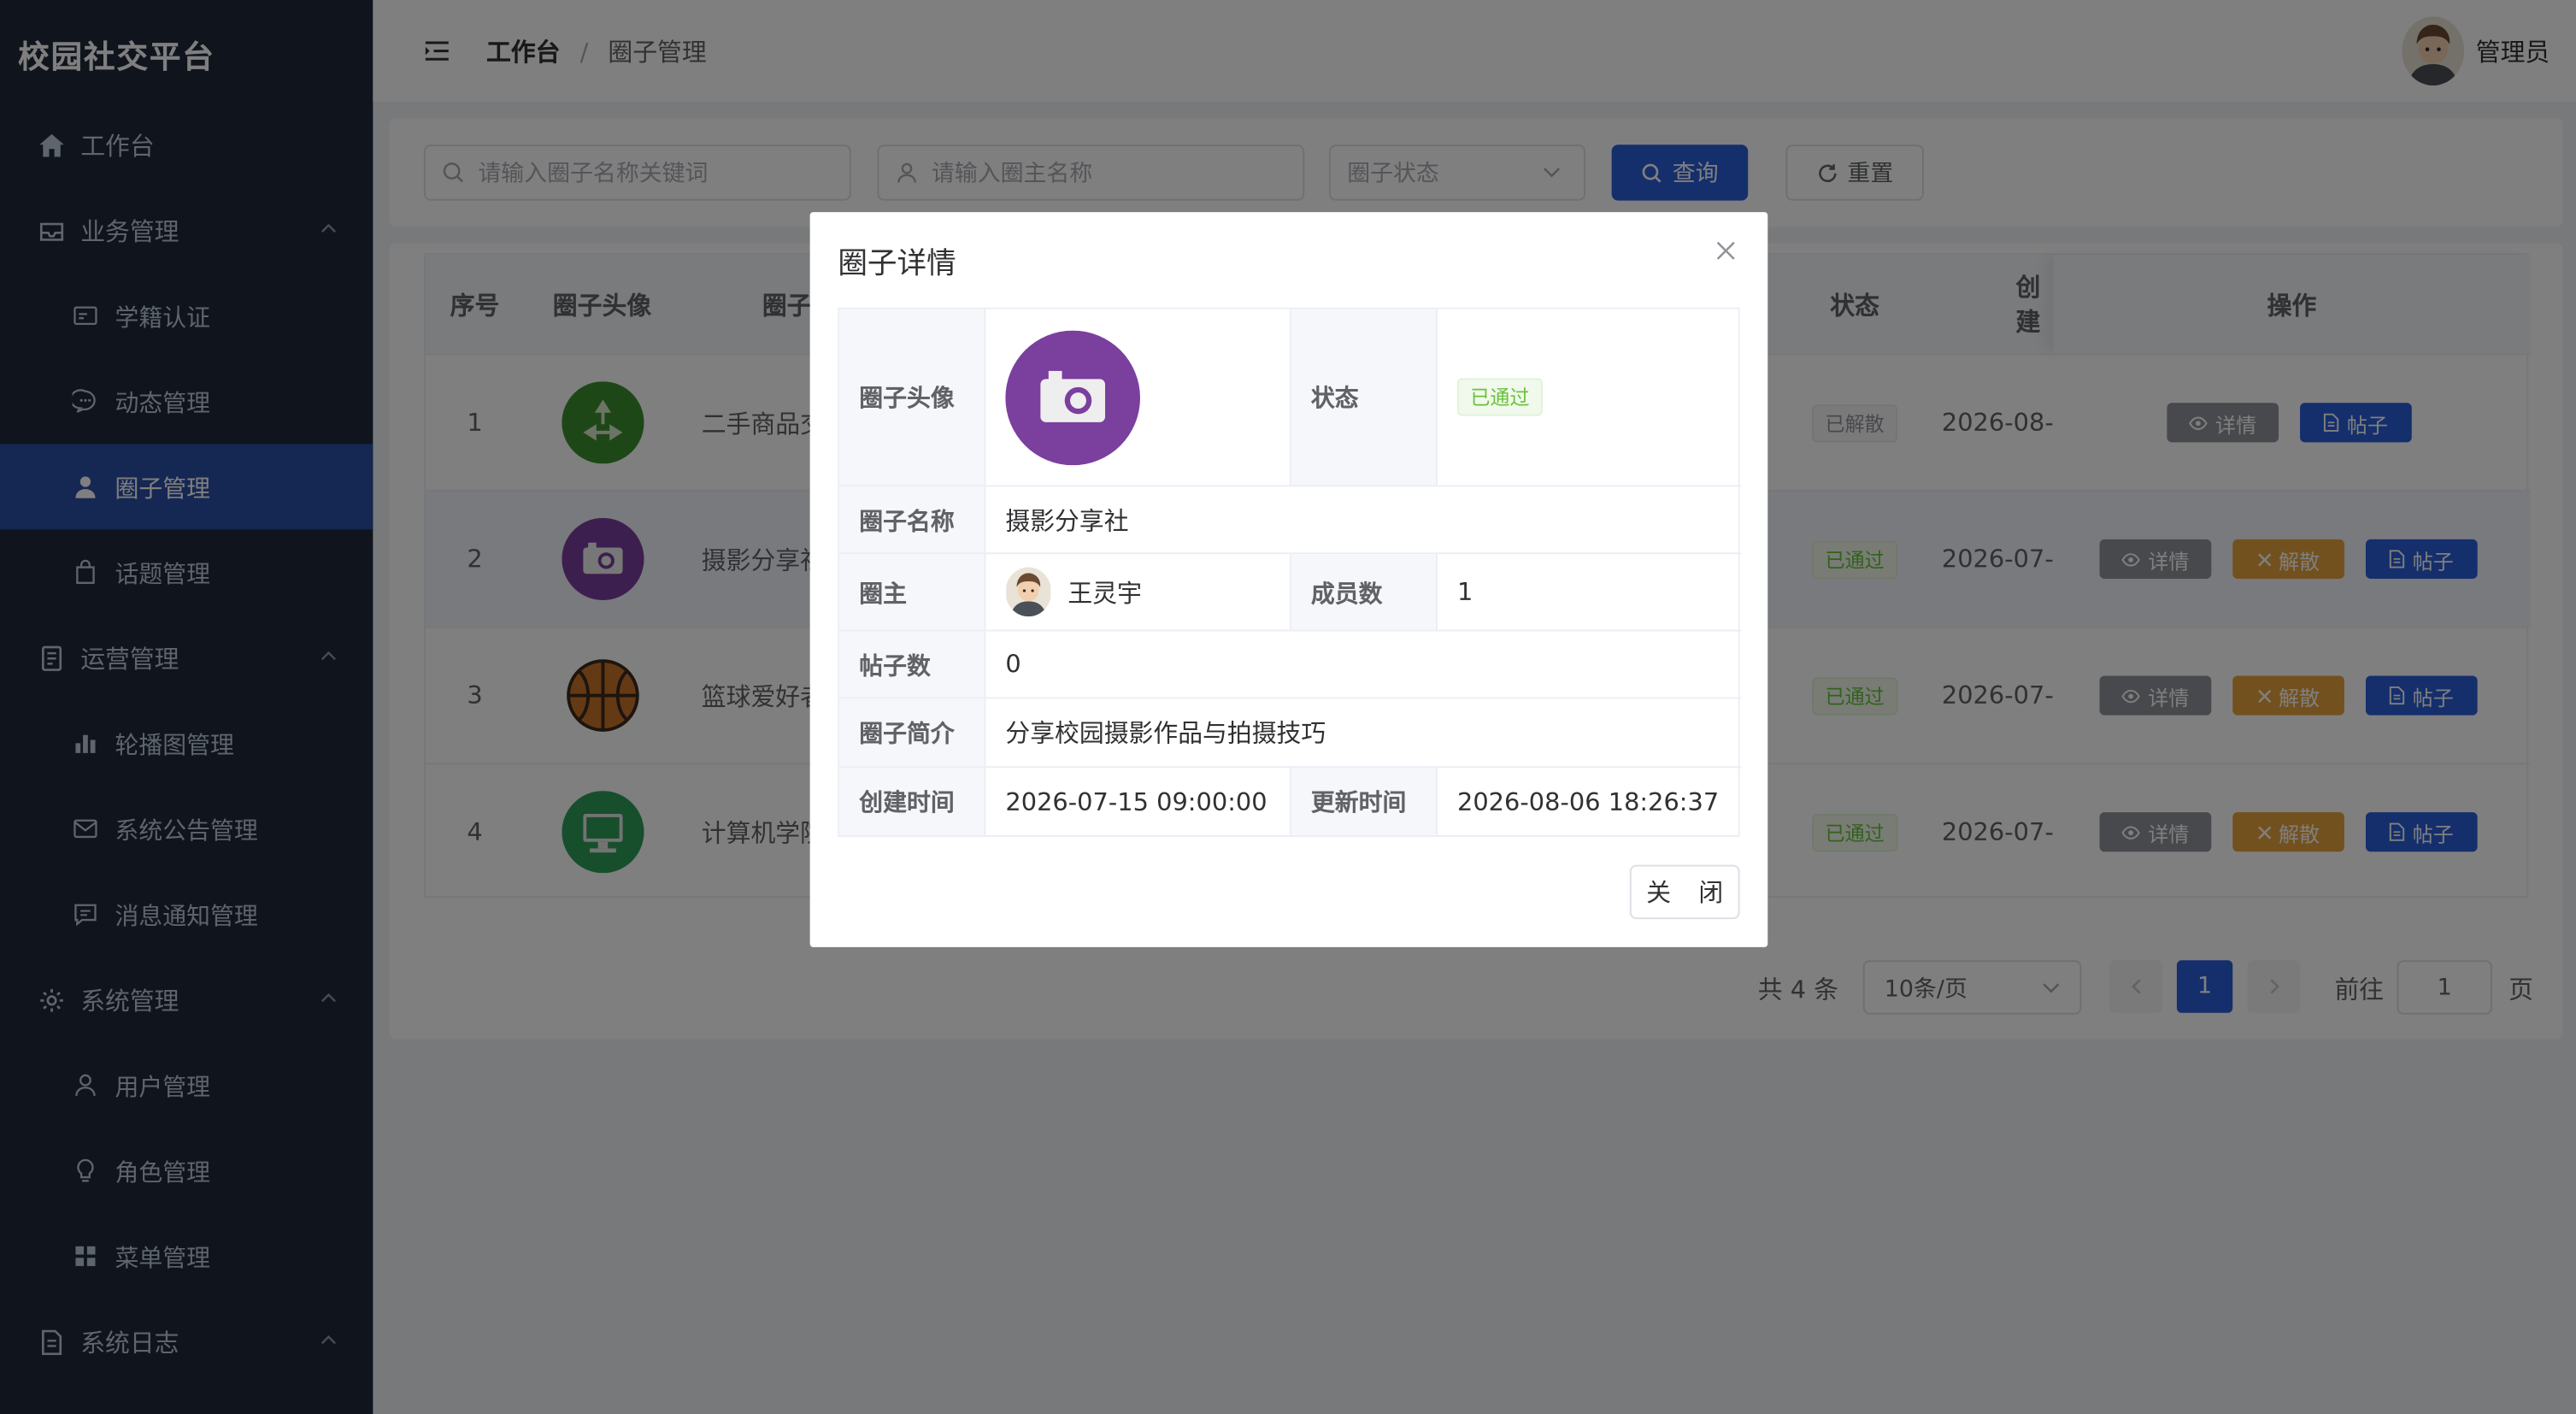 The width and height of the screenshot is (2576, 1414). I want to click on posts-count-value: 0, so click(1363, 666).